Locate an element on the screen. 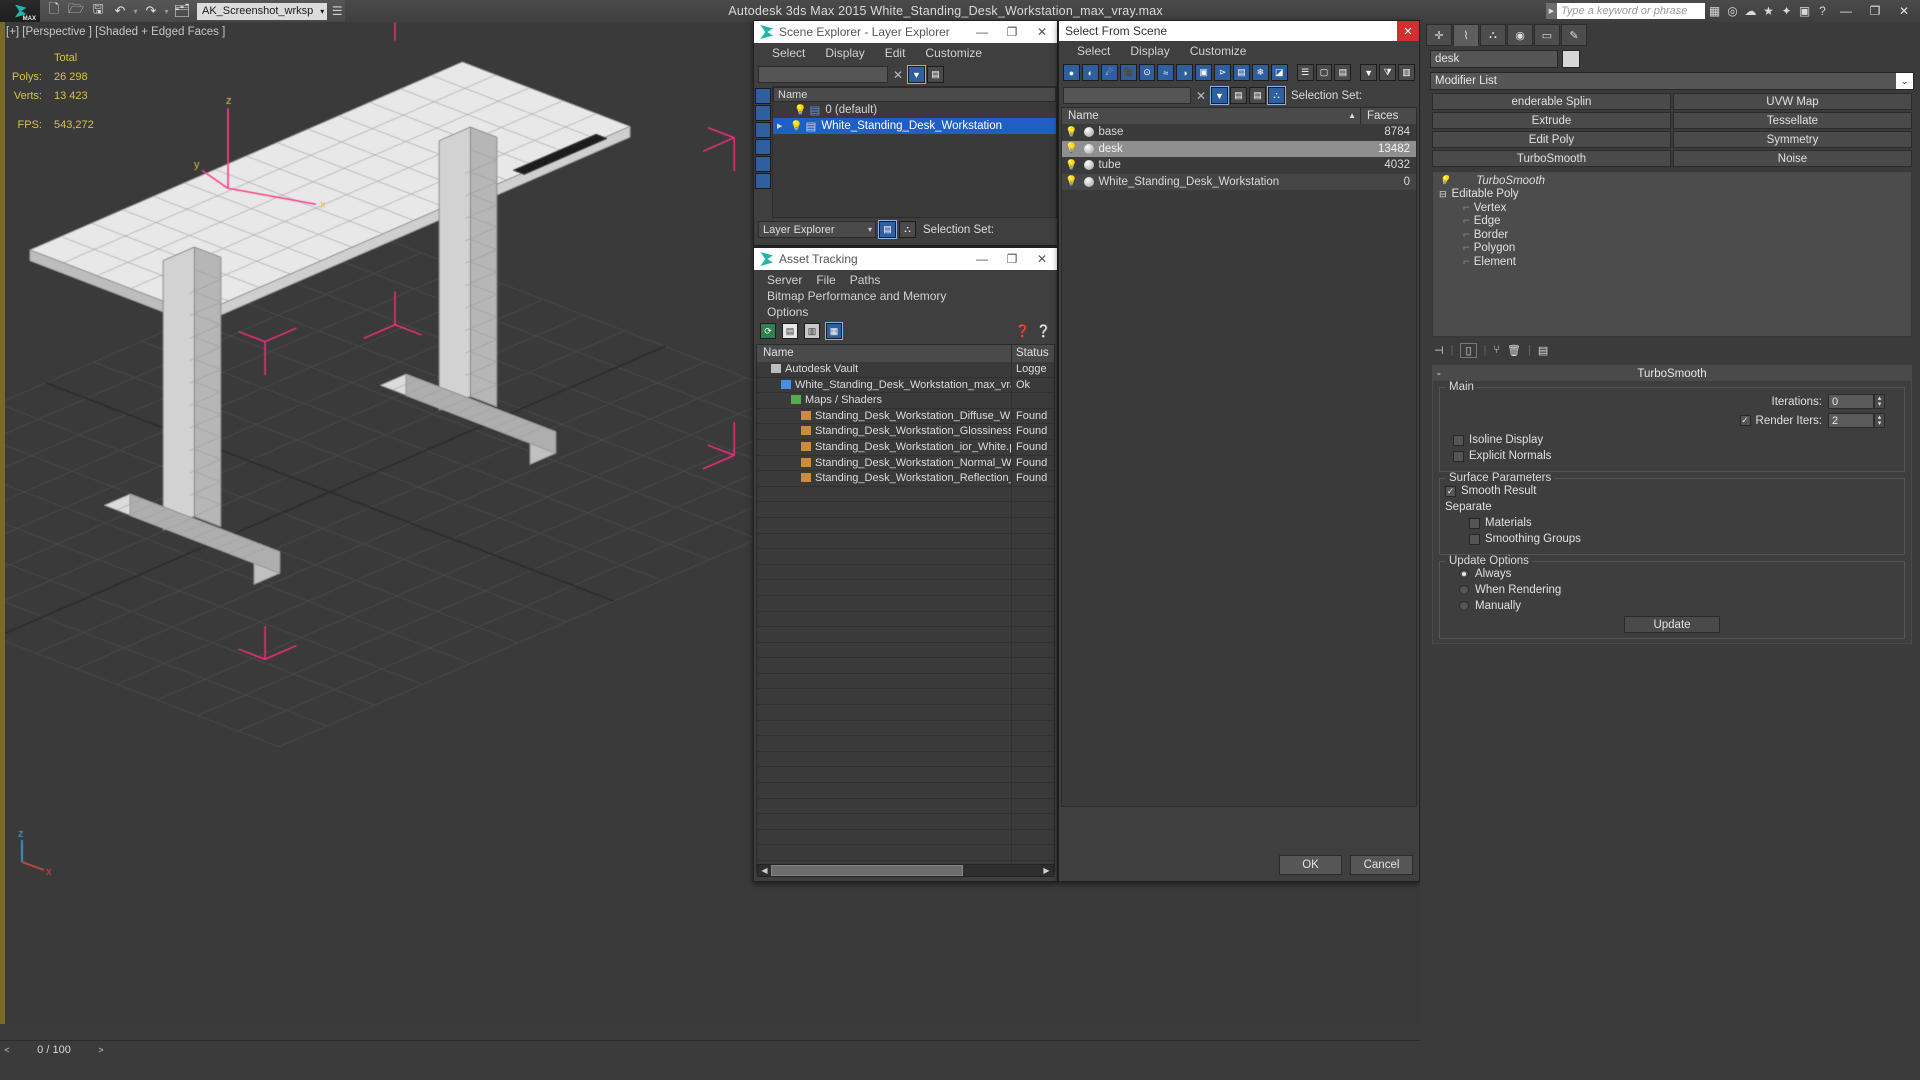 Image resolution: width=1920 pixels, height=1080 pixels. asset-tracking-title-bar: Asset Tracking — ❐ ✕ is located at coordinates (905, 259).